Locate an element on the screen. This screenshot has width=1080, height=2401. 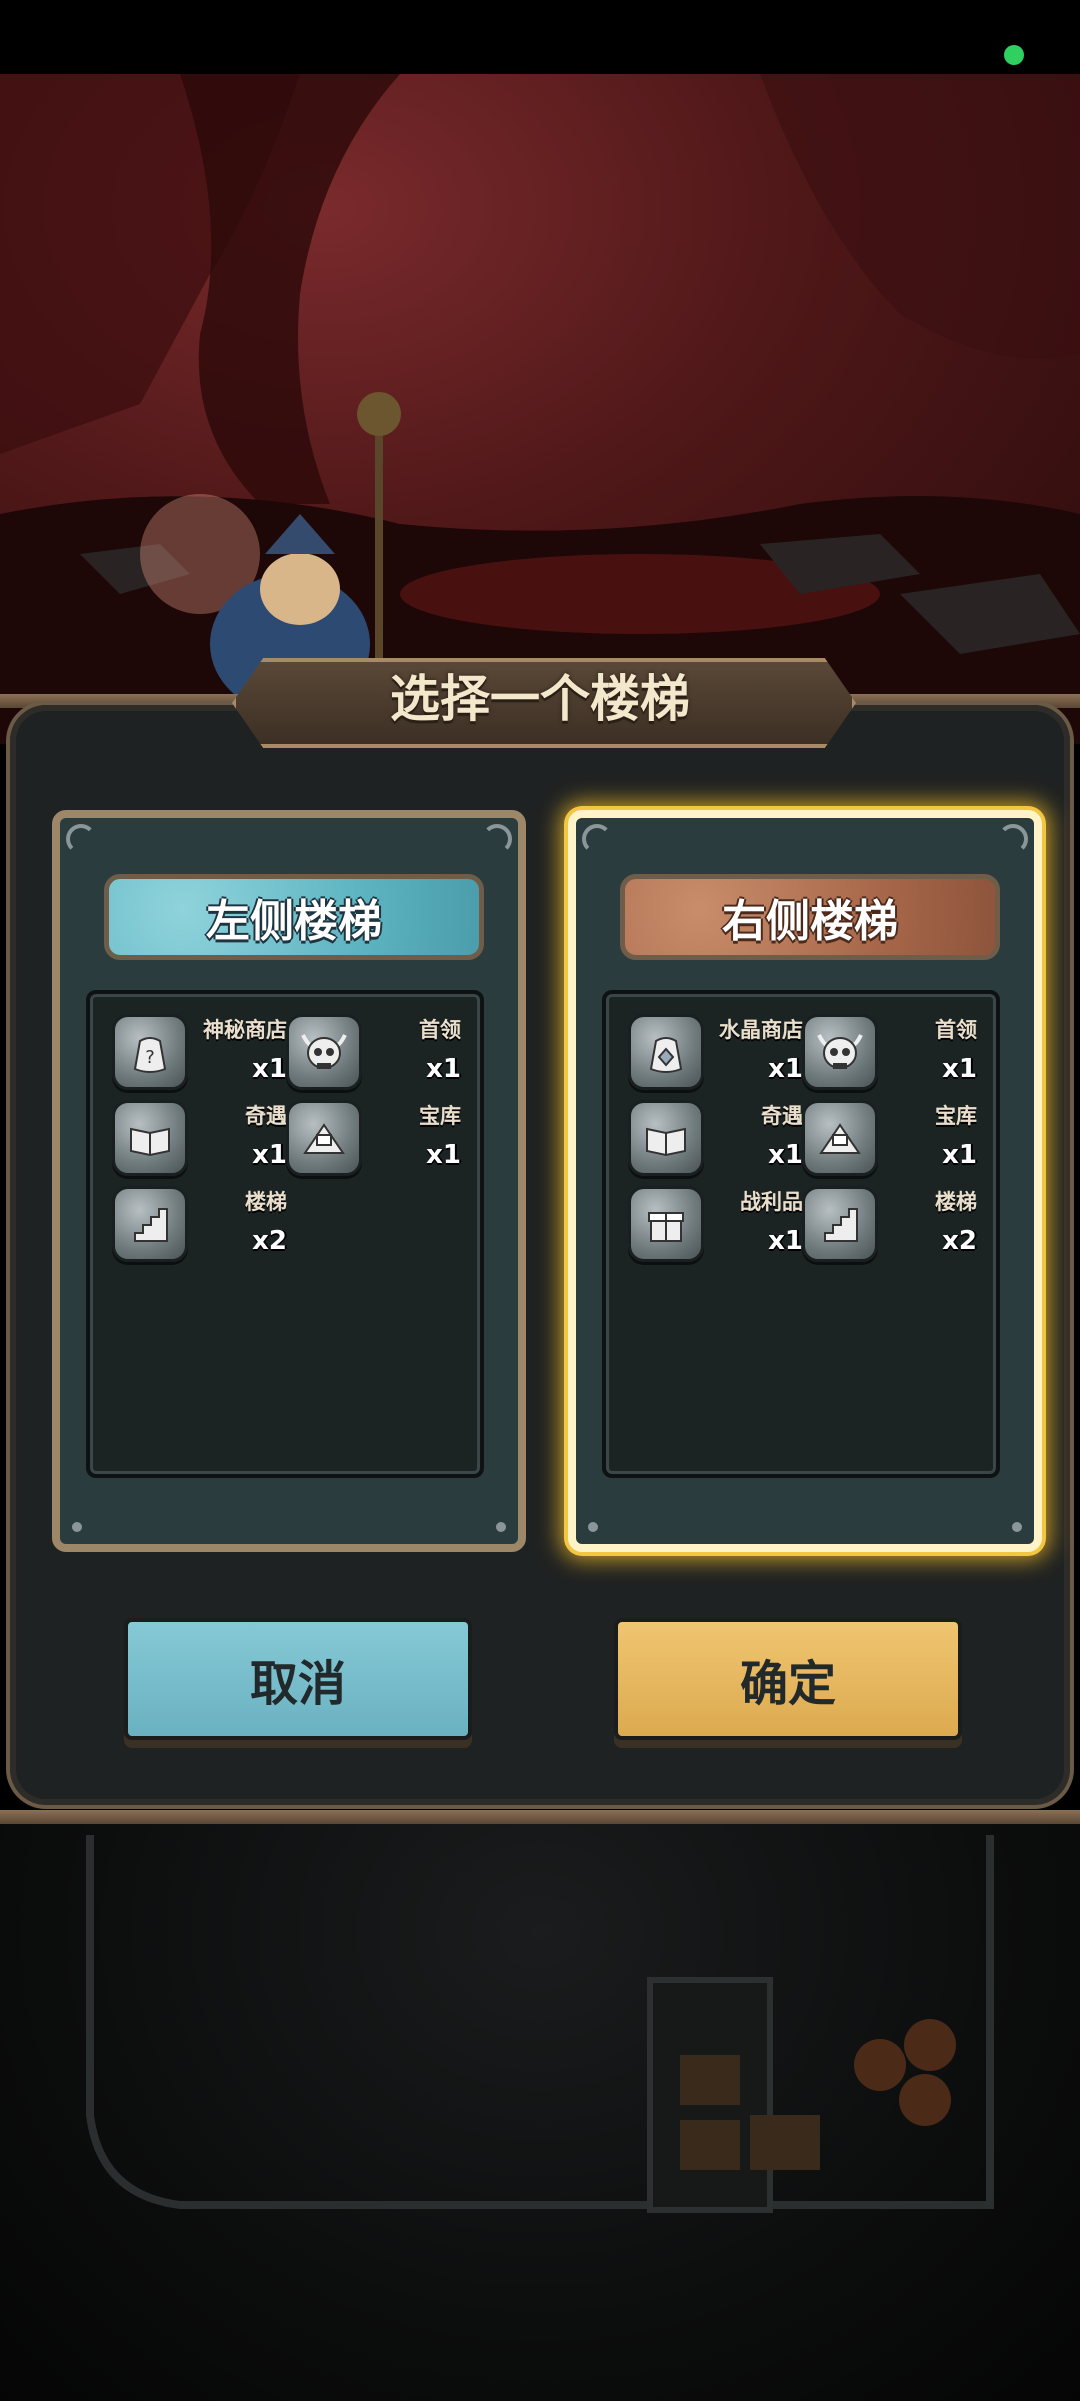
left-stair-title: 左侧楼梯 is located at coordinates (294, 917).